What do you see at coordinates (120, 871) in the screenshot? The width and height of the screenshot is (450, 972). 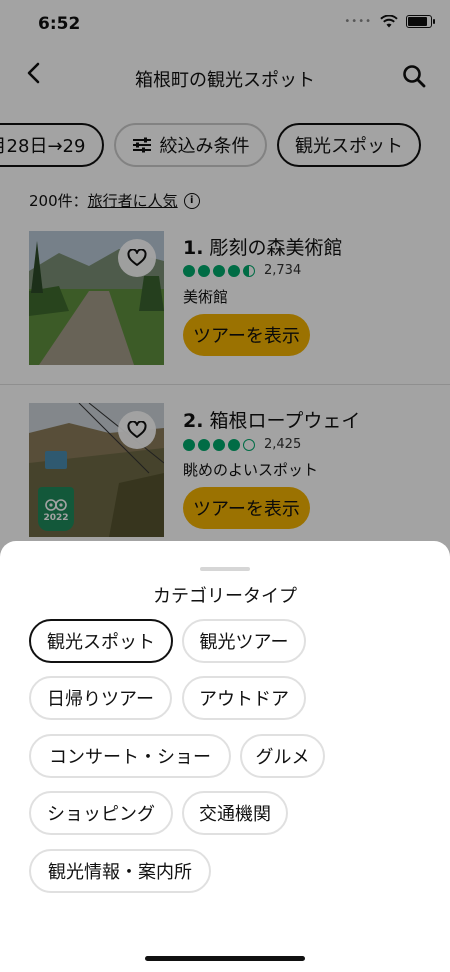 I see `category-option: 観光情報・案内所` at bounding box center [120, 871].